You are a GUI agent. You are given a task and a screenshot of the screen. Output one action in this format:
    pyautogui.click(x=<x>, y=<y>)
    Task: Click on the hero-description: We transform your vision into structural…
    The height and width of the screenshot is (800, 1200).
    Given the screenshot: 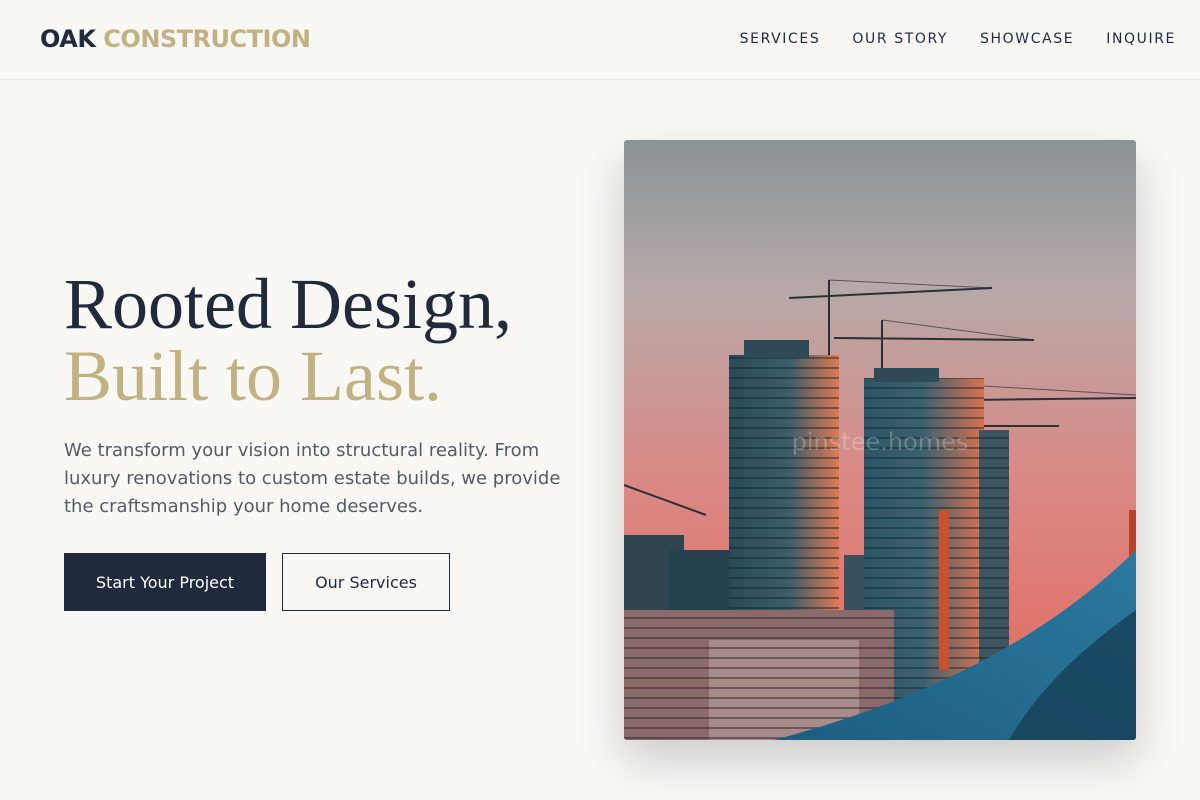 What is the action you would take?
    pyautogui.click(x=312, y=478)
    